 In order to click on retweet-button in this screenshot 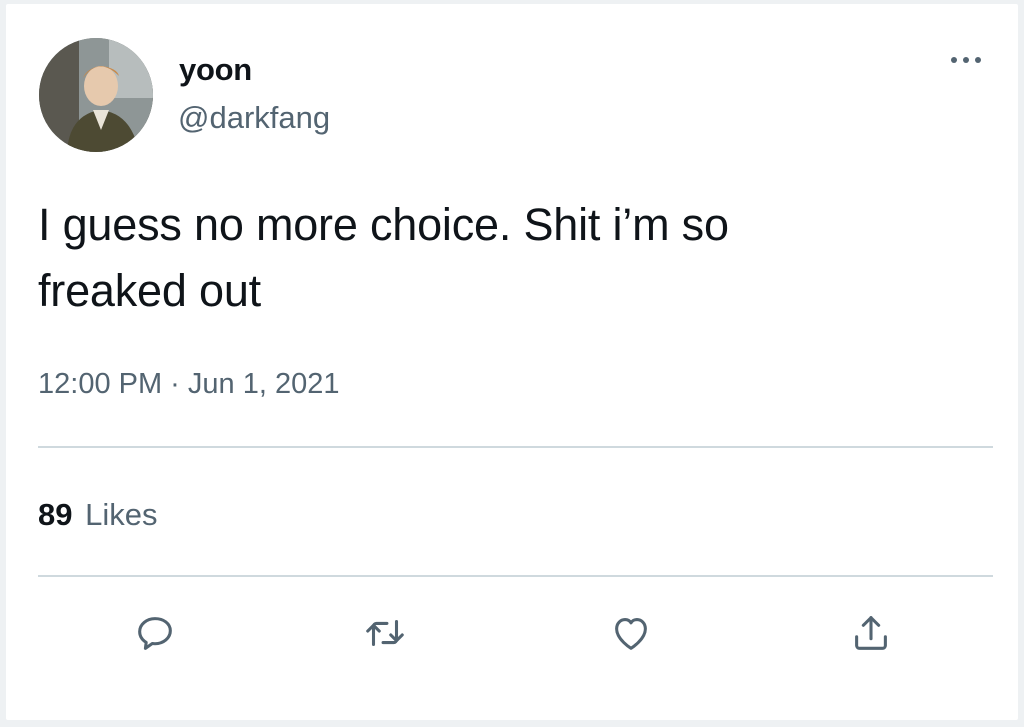, I will do `click(385, 633)`.